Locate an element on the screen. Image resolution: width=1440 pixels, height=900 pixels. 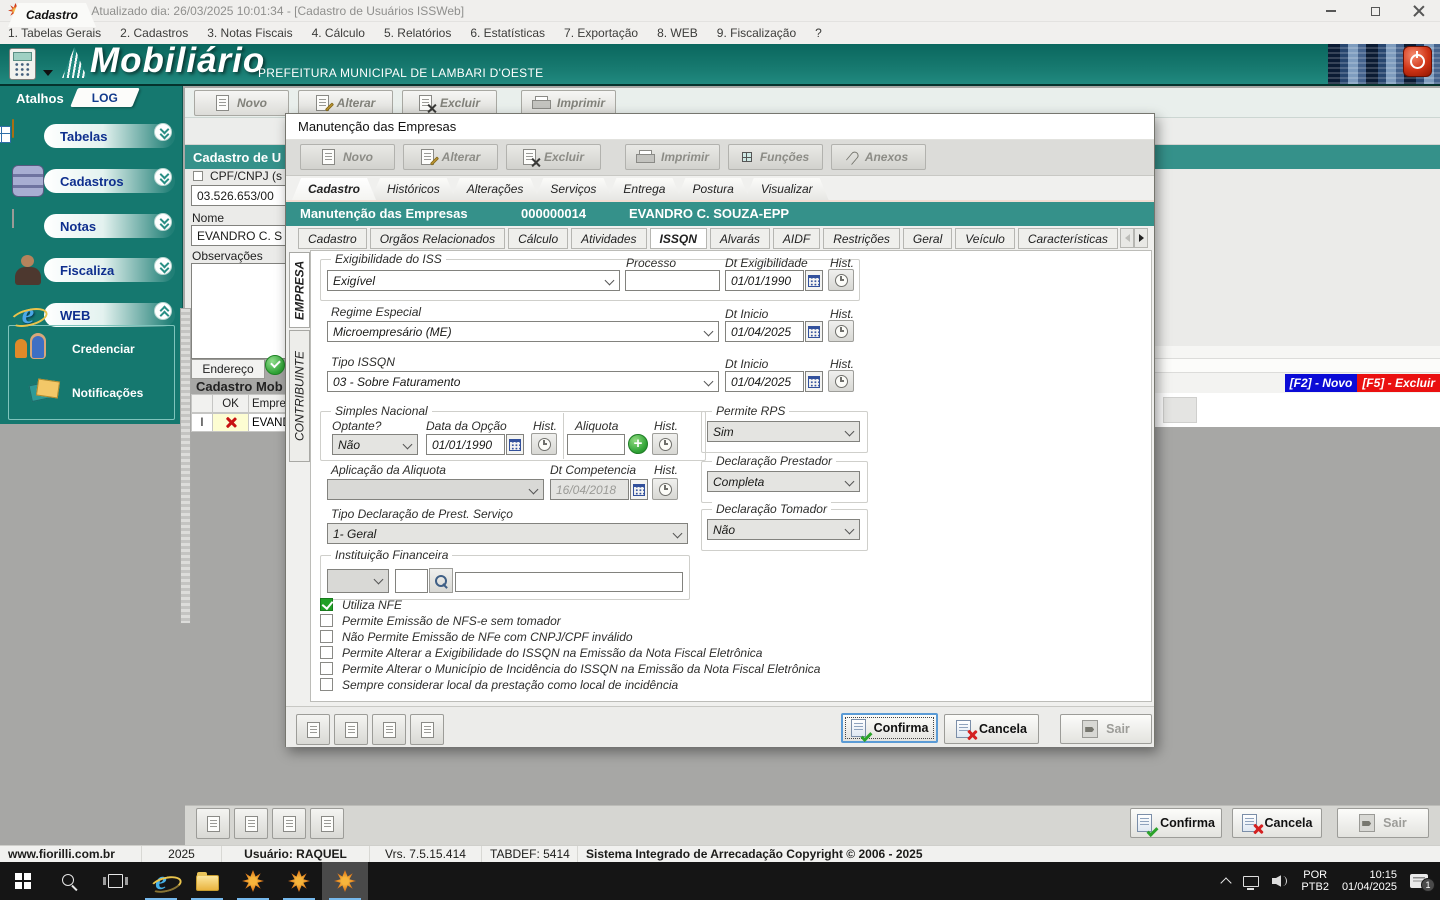
instituicao-codigo-input is located at coordinates (411, 581).